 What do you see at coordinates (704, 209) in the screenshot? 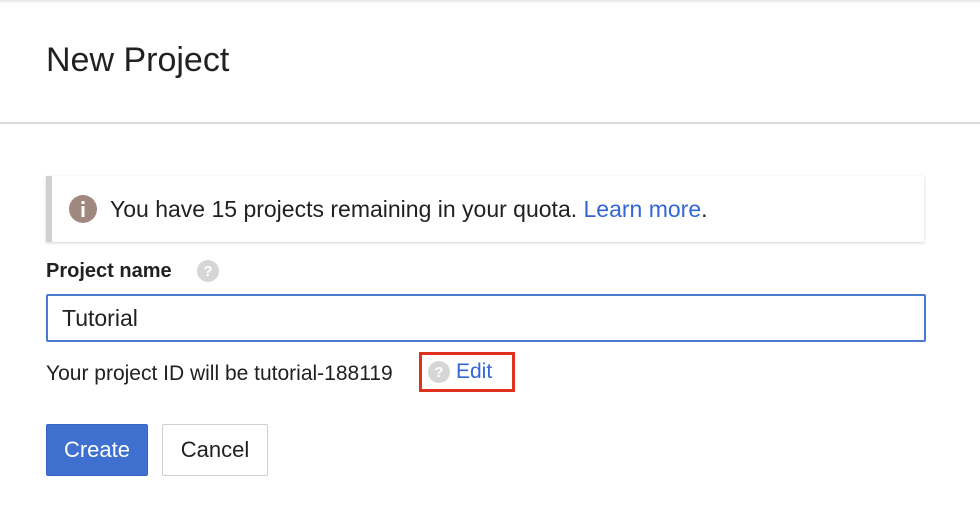
I see `quota-suffix: .` at bounding box center [704, 209].